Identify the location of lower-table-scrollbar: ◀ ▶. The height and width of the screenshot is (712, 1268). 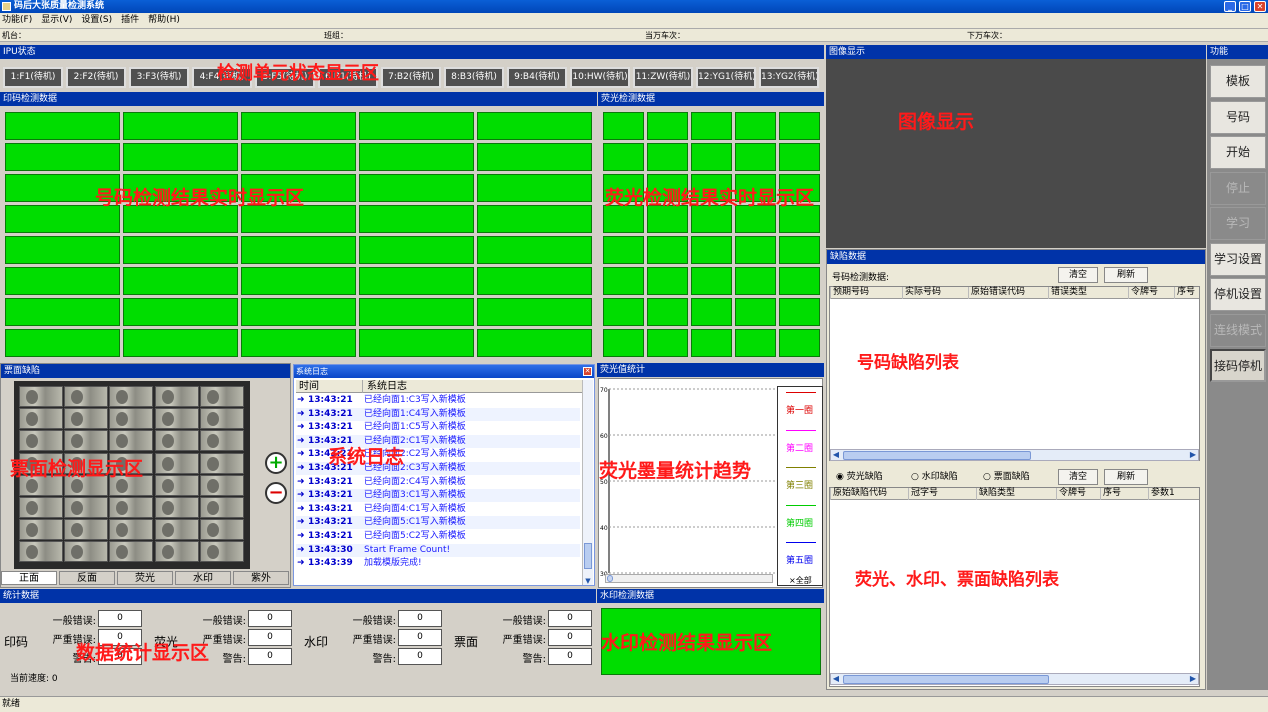
(1014, 679).